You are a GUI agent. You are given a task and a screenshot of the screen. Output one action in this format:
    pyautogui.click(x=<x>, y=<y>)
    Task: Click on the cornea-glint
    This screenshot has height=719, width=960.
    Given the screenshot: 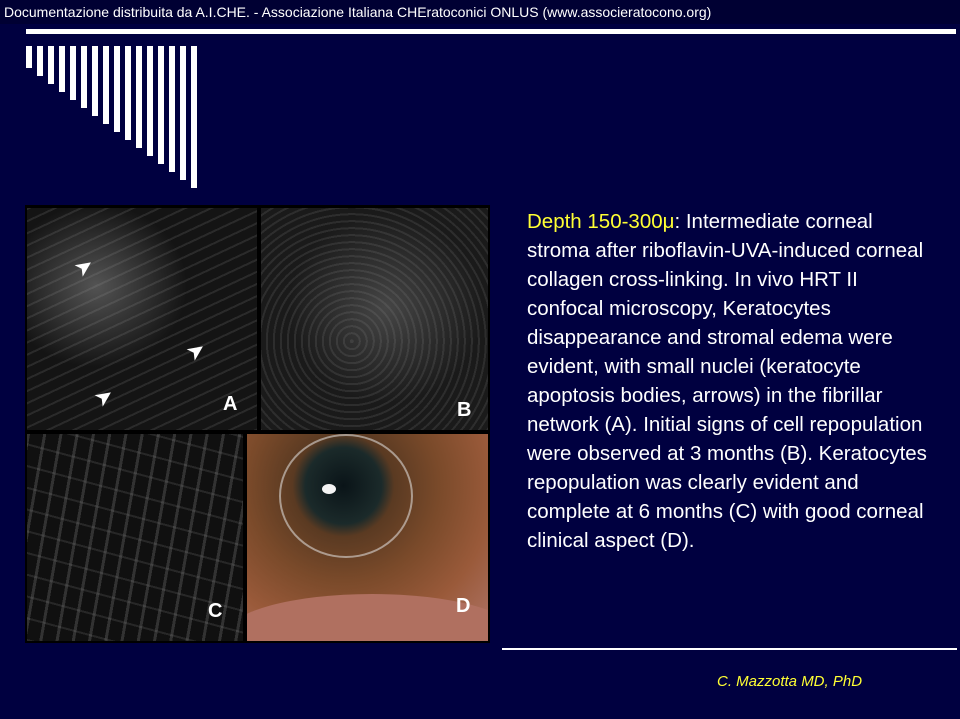 What is the action you would take?
    pyautogui.click(x=329, y=489)
    